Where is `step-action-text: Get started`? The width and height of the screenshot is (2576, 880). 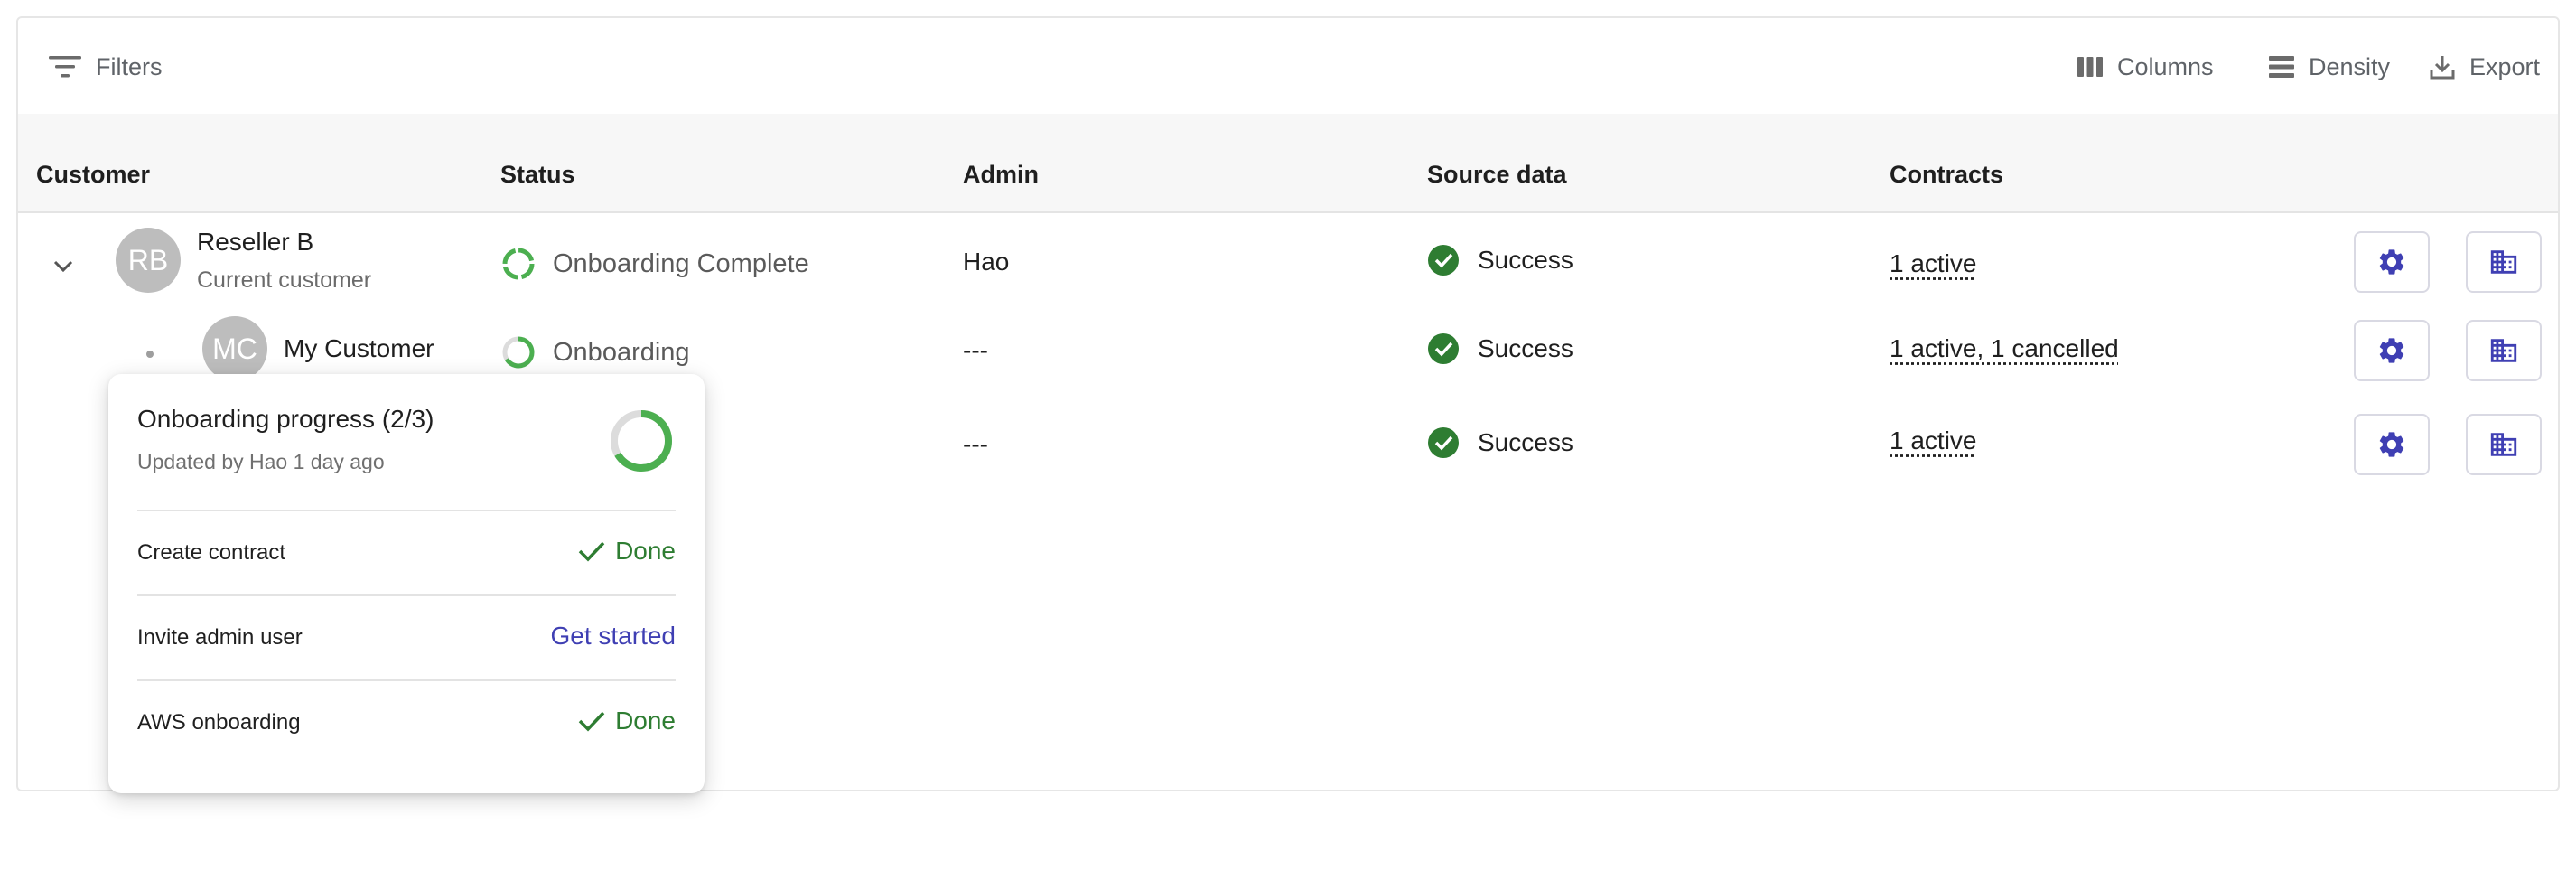 step-action-text: Get started is located at coordinates (613, 636).